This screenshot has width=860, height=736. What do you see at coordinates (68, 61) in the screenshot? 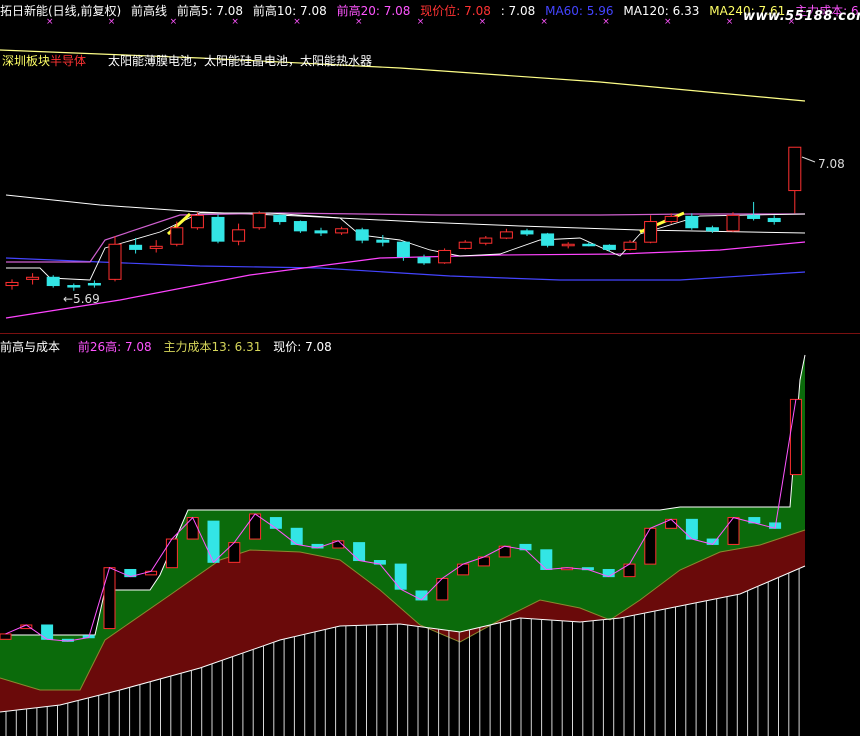
I see `sector-label: 半导体` at bounding box center [68, 61].